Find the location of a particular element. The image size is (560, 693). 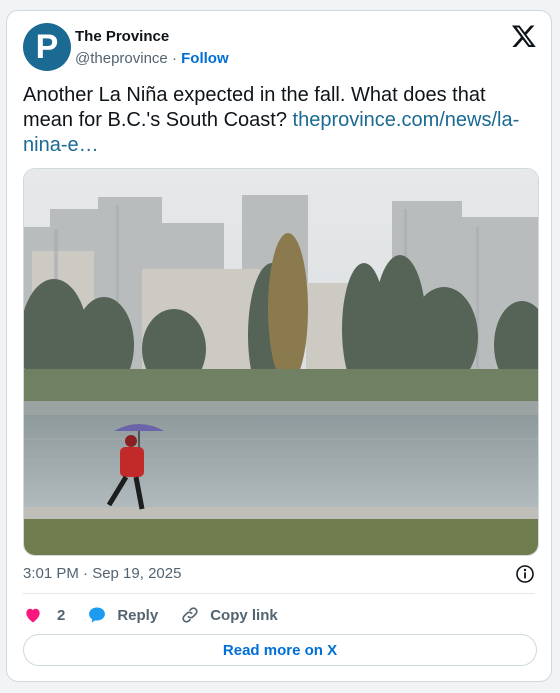

x-logo-icon is located at coordinates (524, 36).